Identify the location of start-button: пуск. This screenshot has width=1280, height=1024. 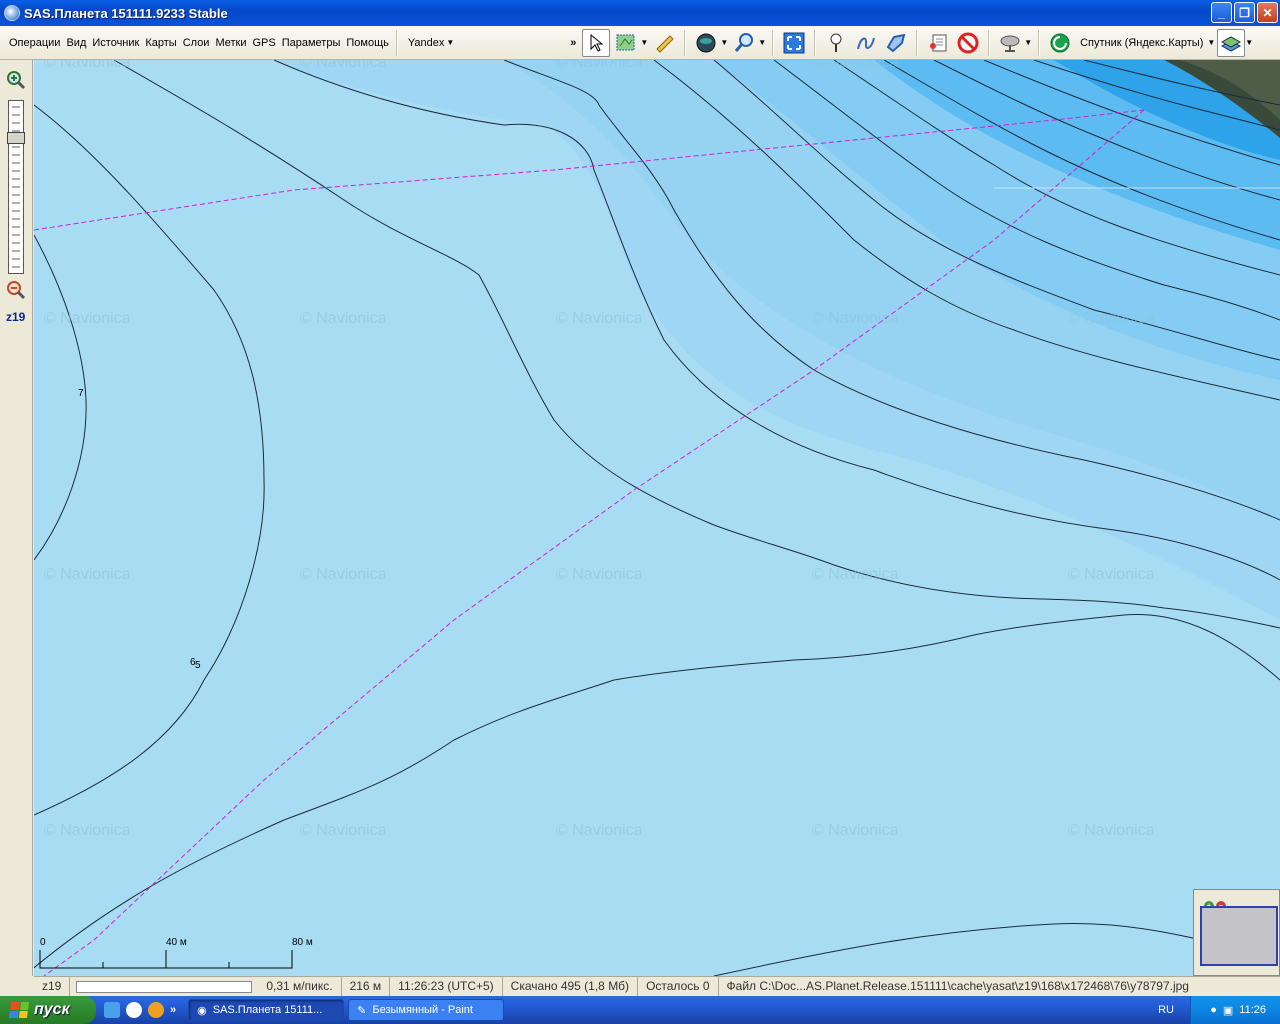
(48, 1010).